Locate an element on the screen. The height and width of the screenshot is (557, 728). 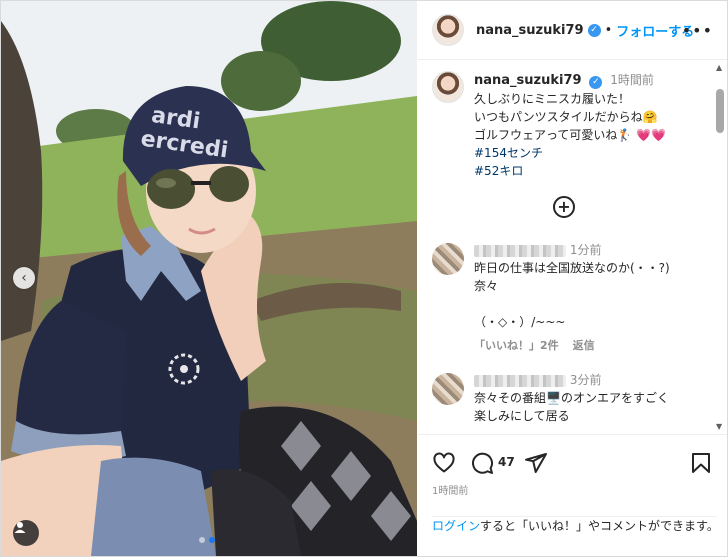
carousel-prev-button: ‹ is located at coordinates (24, 278).